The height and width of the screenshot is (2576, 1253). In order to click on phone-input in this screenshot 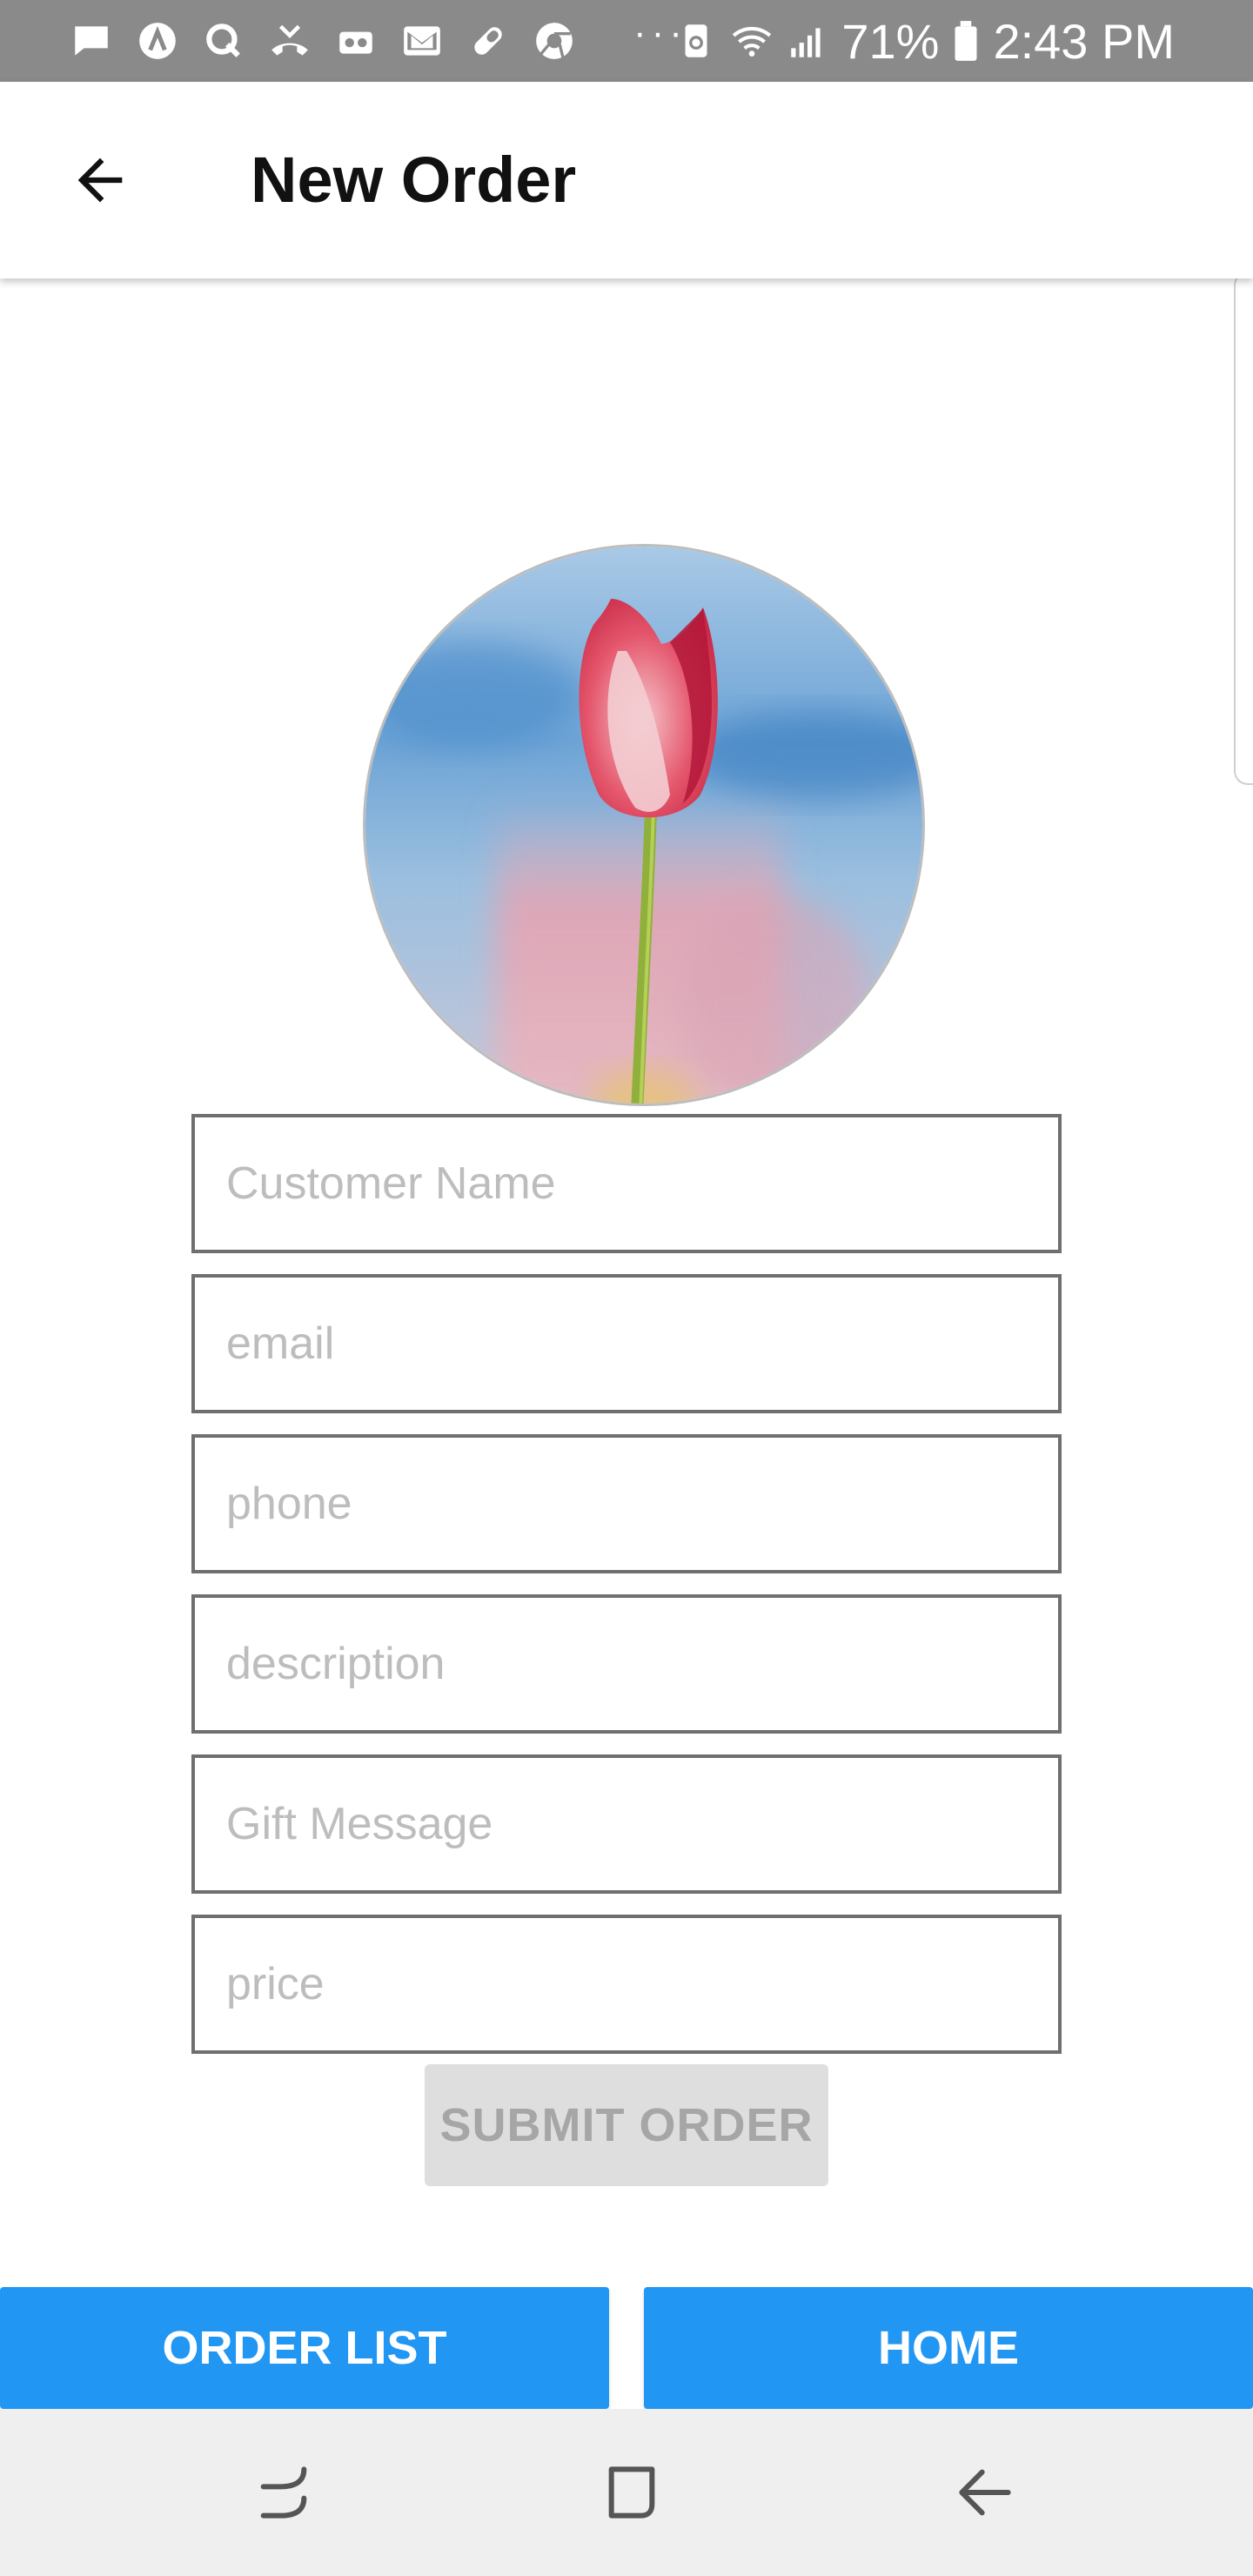, I will do `click(626, 1503)`.